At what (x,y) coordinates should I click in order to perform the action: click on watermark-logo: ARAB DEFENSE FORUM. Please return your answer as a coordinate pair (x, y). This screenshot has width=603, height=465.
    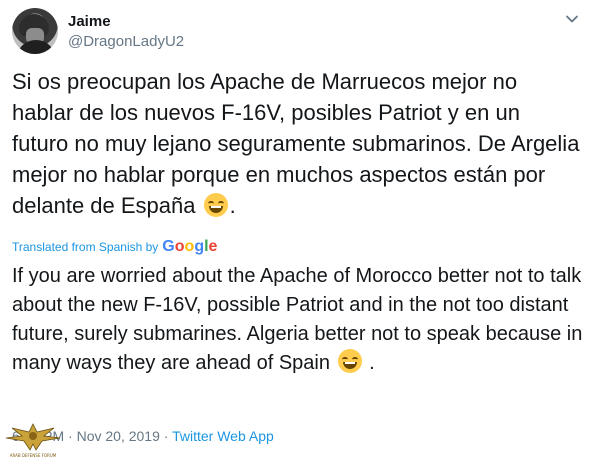
    Looking at the image, I should click on (32, 441).